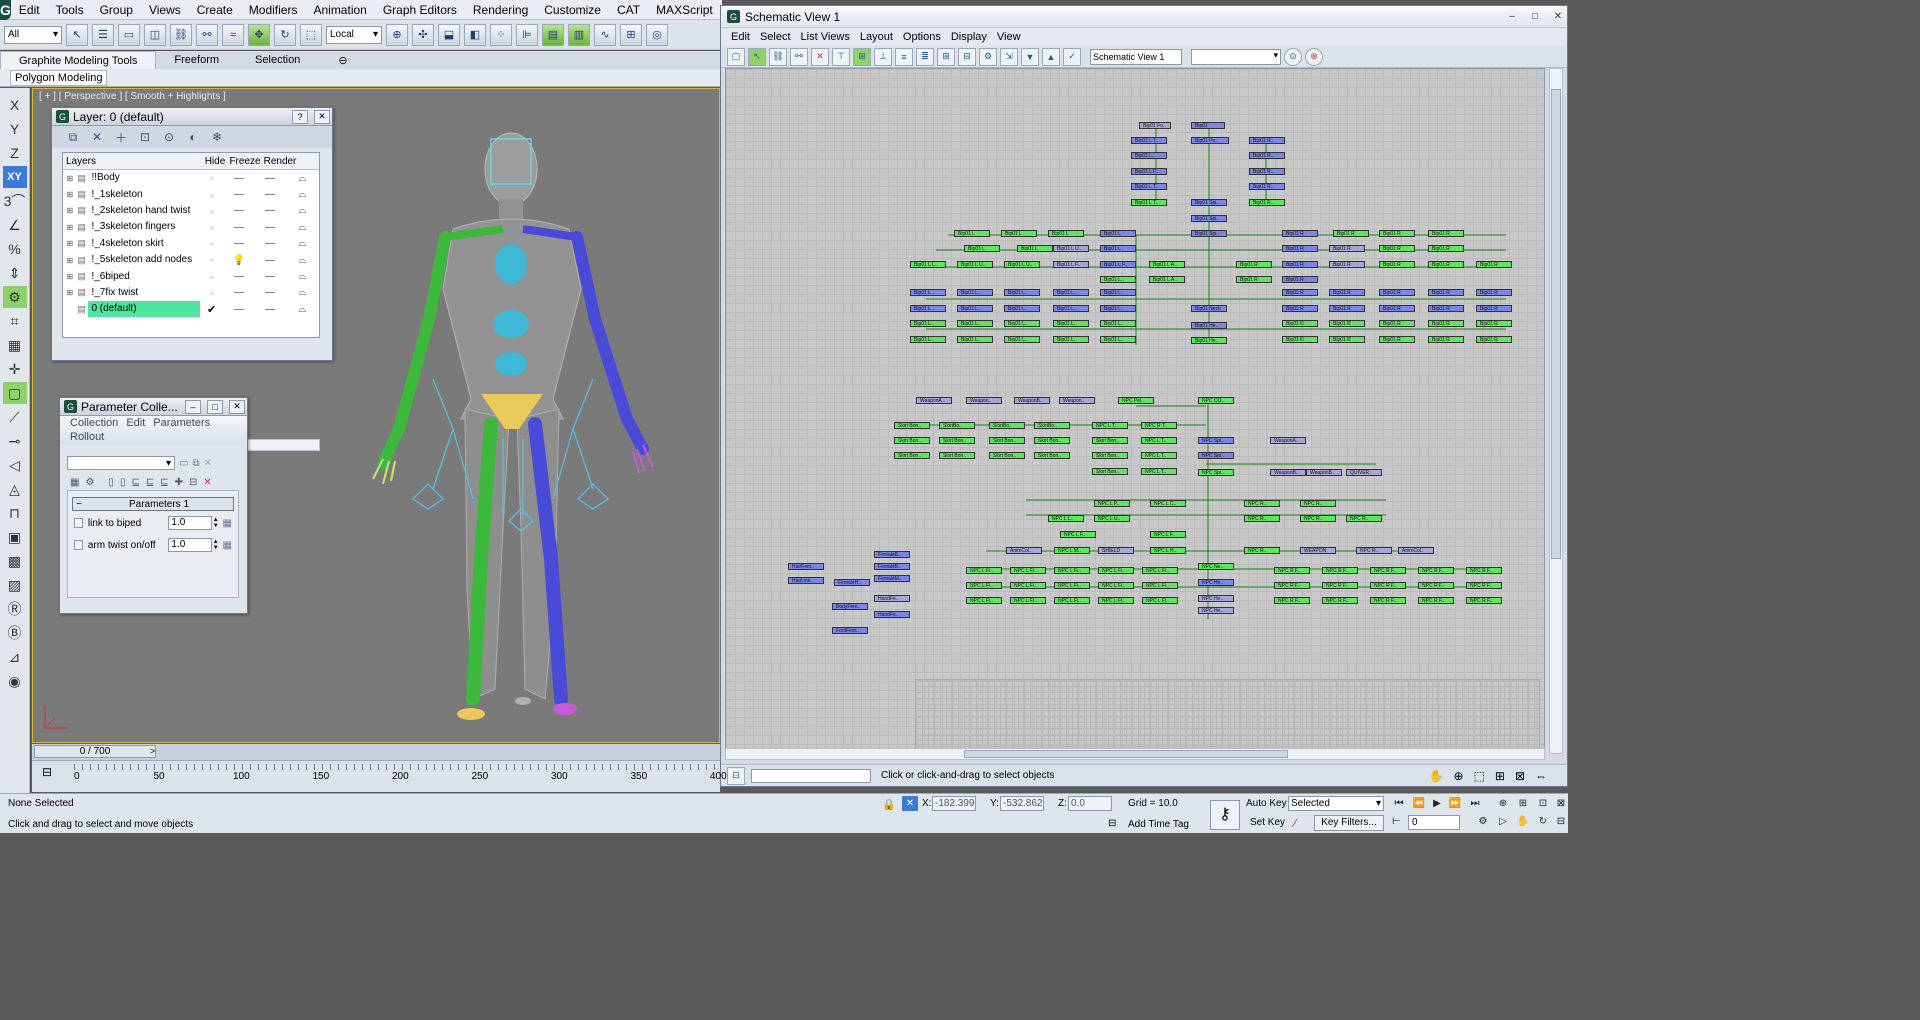 The height and width of the screenshot is (1020, 1920). What do you see at coordinates (1561, 821) in the screenshot?
I see `maximize-toggle-icon: ⊟` at bounding box center [1561, 821].